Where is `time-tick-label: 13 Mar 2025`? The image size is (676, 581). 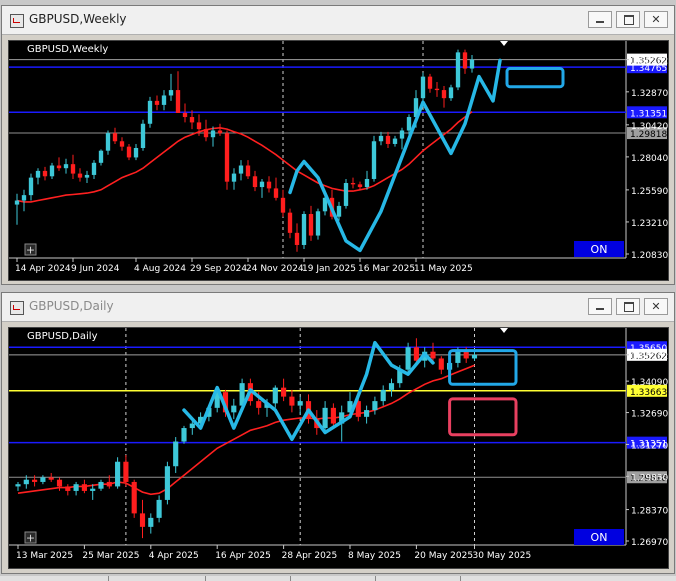 time-tick-label: 13 Mar 2025 is located at coordinates (44, 556).